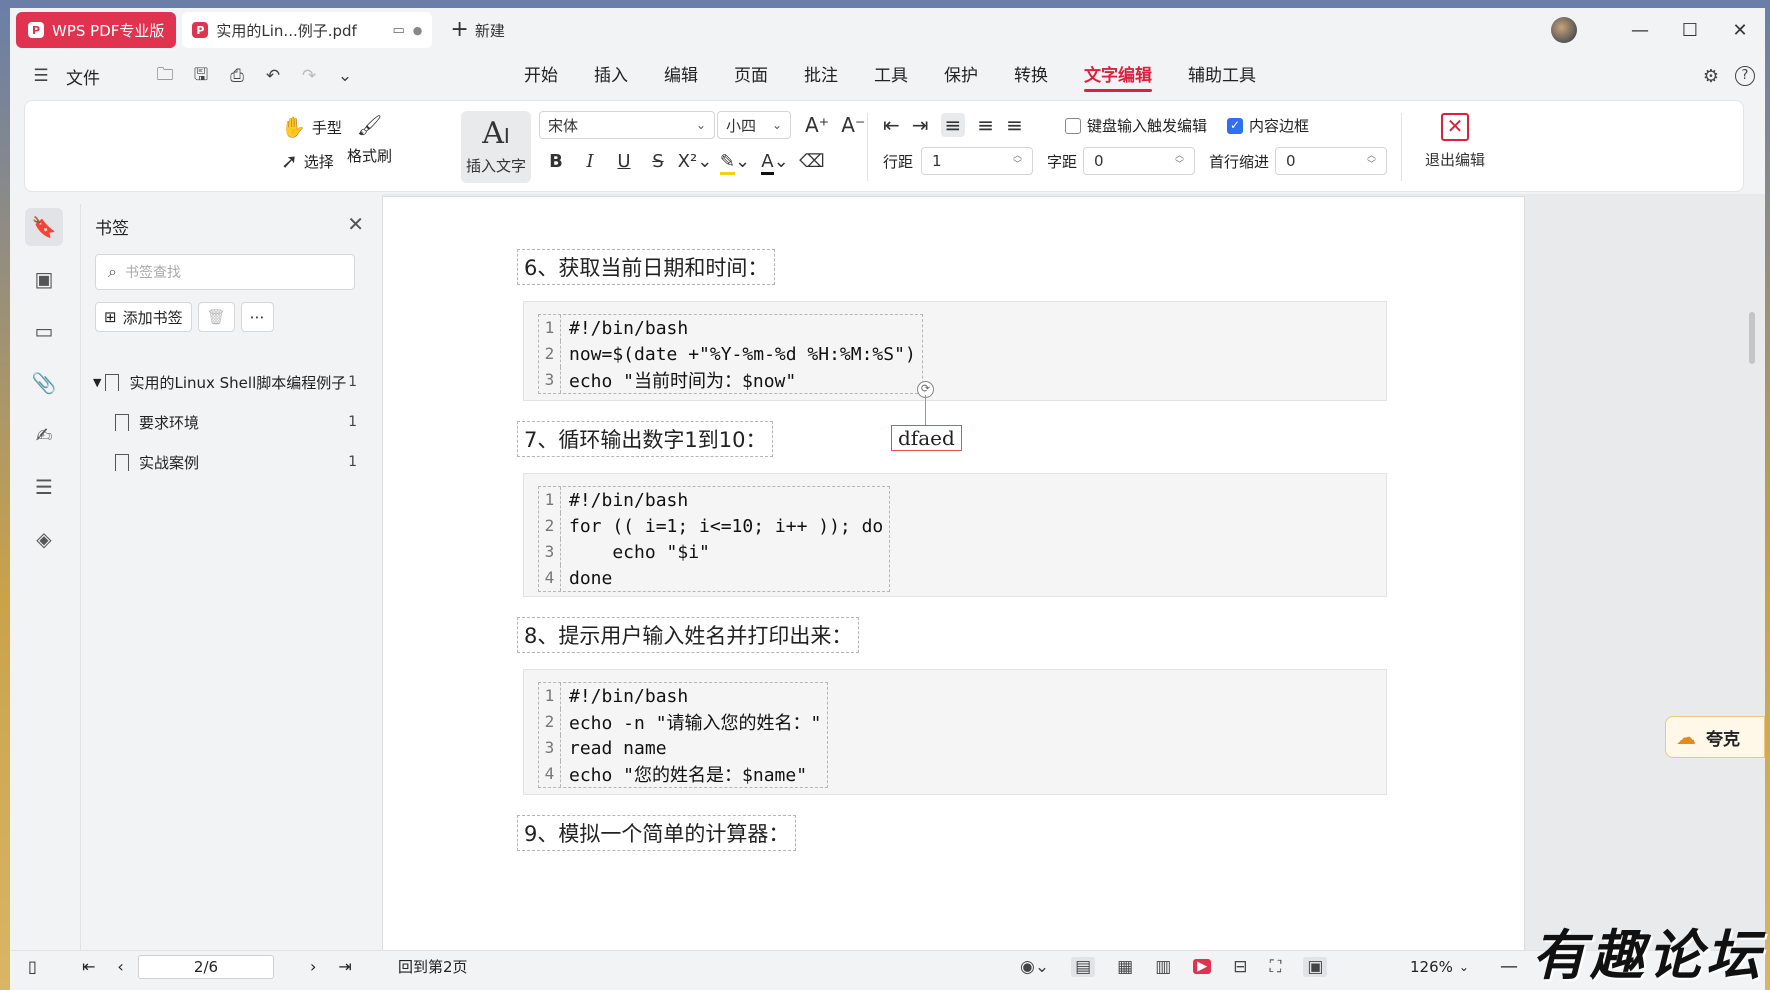 This screenshot has width=1770, height=990. What do you see at coordinates (165, 76) in the screenshot?
I see `open-folder-icon: 🗀` at bounding box center [165, 76].